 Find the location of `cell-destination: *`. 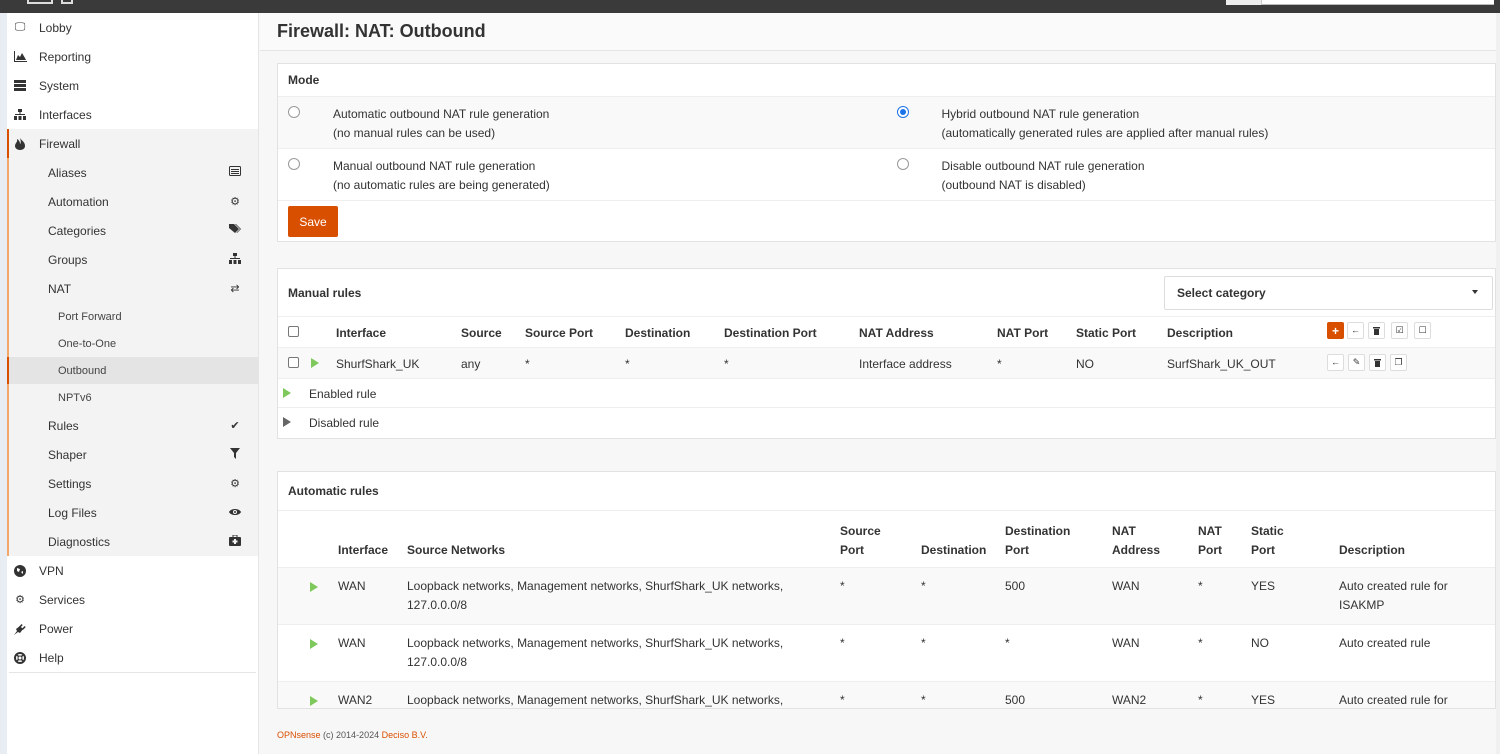

cell-destination: * is located at coordinates (627, 364).